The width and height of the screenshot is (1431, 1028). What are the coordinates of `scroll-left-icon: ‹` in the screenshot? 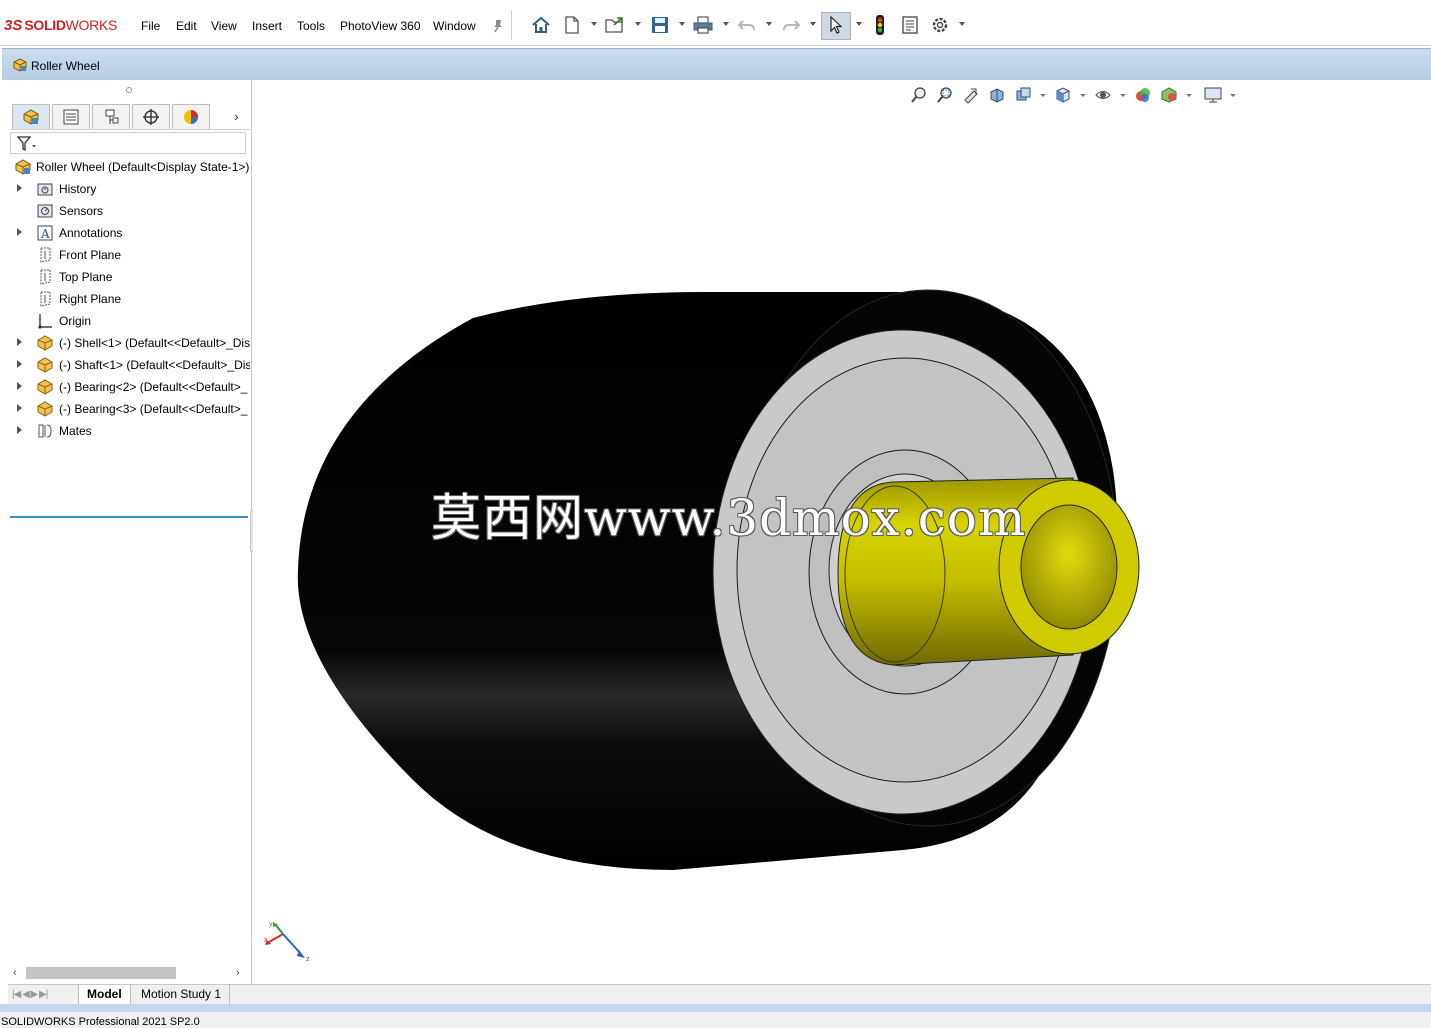 It's located at (15, 973).